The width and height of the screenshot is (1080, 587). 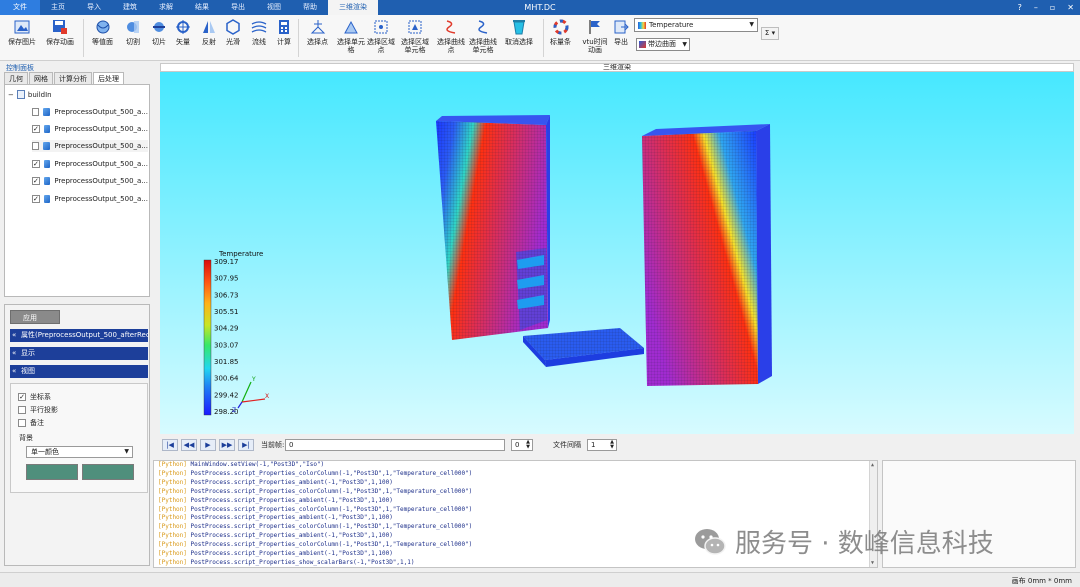 I want to click on option-annotation: 备注, so click(x=31, y=423).